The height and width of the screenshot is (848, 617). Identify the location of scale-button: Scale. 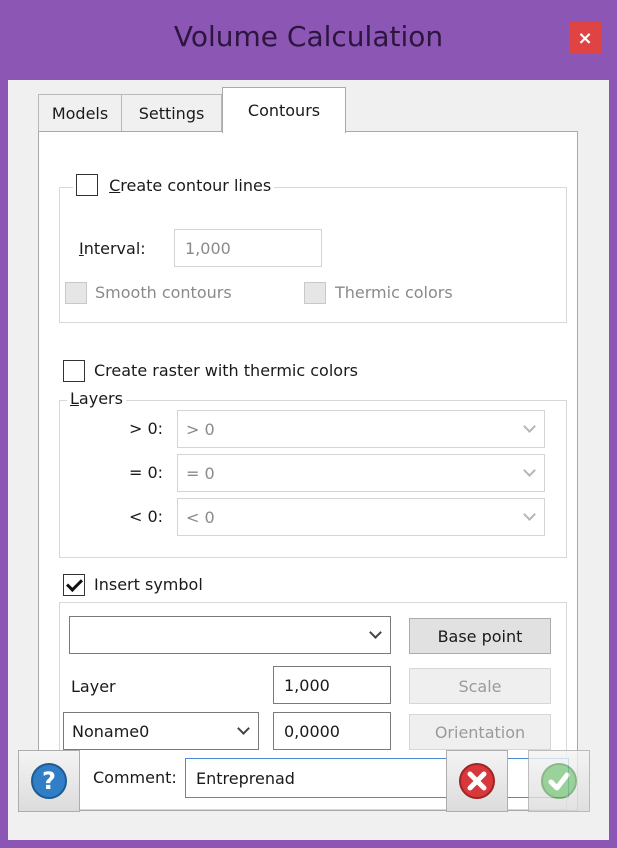
(480, 686).